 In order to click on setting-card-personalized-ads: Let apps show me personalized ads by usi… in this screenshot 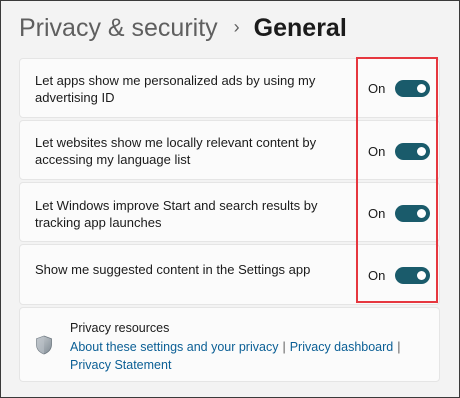, I will do `click(229, 88)`.